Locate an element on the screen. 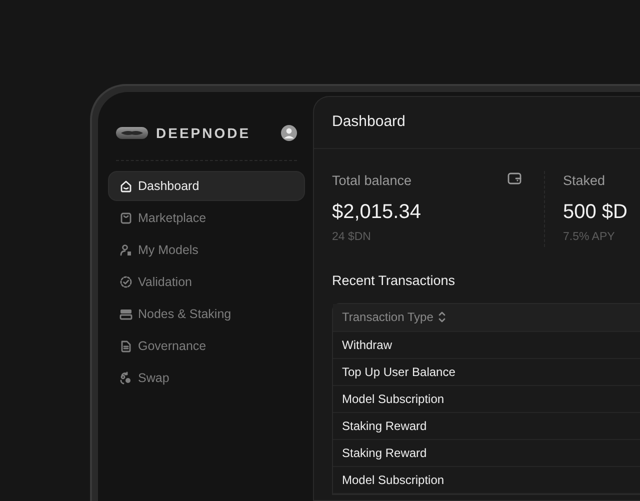 The width and height of the screenshot is (640, 501). check-circle-icon is located at coordinates (126, 282).